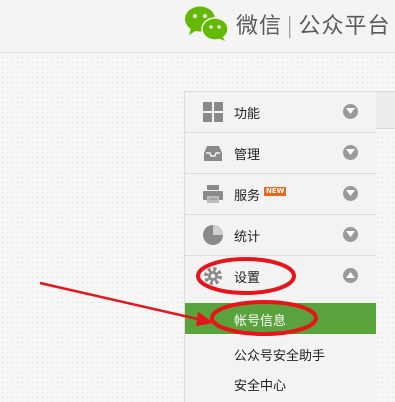 The image size is (395, 402). I want to click on new-badge: NEW, so click(275, 191).